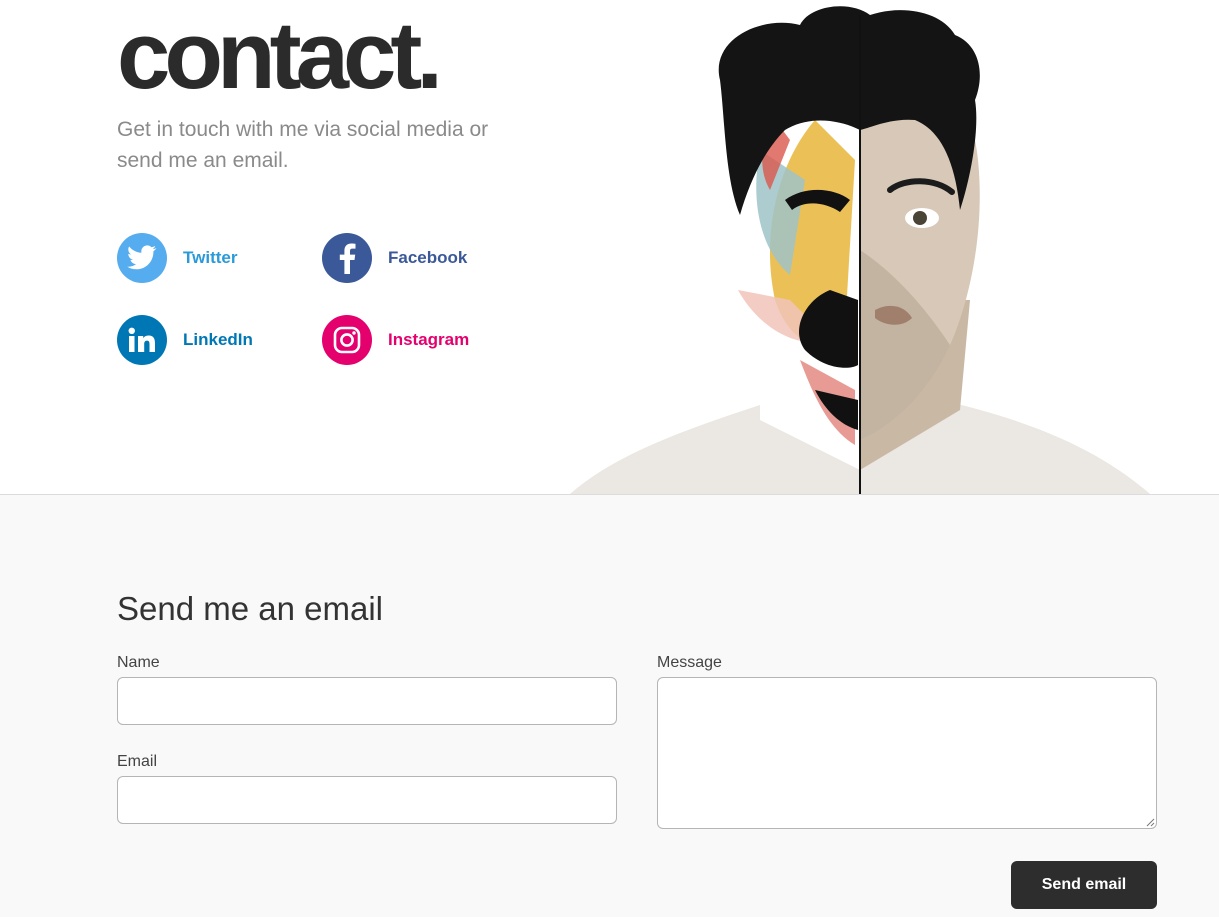 Image resolution: width=1219 pixels, height=917 pixels. Describe the element at coordinates (142, 258) in the screenshot. I see `twitter-icon` at that location.